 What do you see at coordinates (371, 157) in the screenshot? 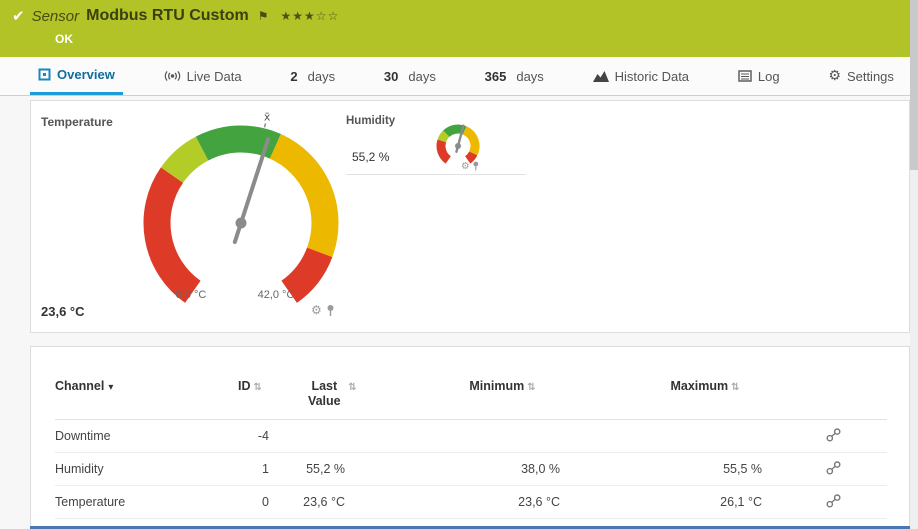
I see `humidity-current-value: 55,2 %` at bounding box center [371, 157].